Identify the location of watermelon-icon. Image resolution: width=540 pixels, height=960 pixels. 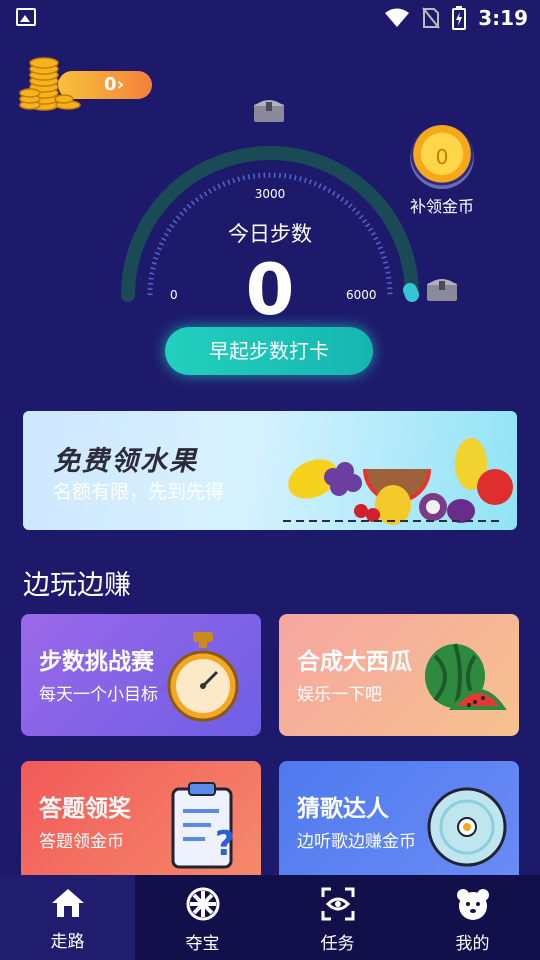
(466, 676).